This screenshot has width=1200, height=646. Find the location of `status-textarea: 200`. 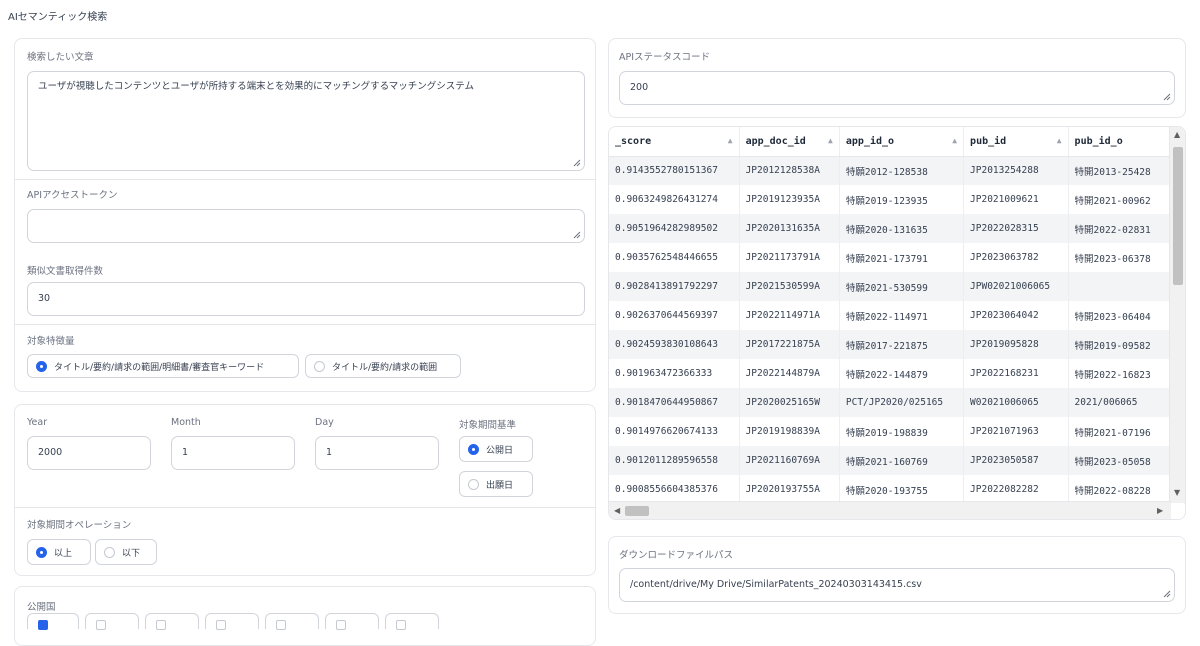

status-textarea: 200 is located at coordinates (897, 88).